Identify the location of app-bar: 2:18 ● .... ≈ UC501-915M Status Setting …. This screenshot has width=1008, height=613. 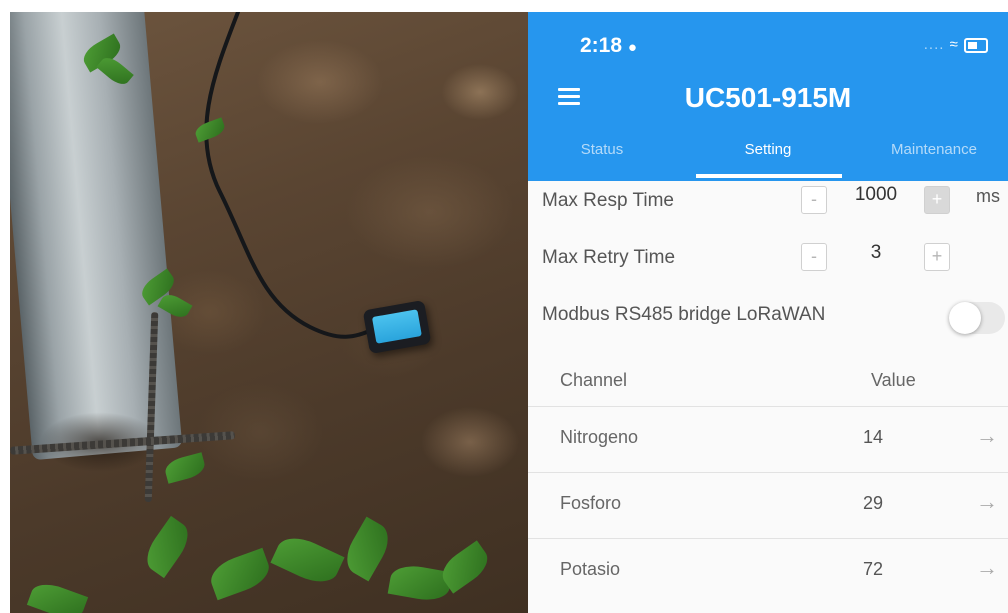
(768, 96).